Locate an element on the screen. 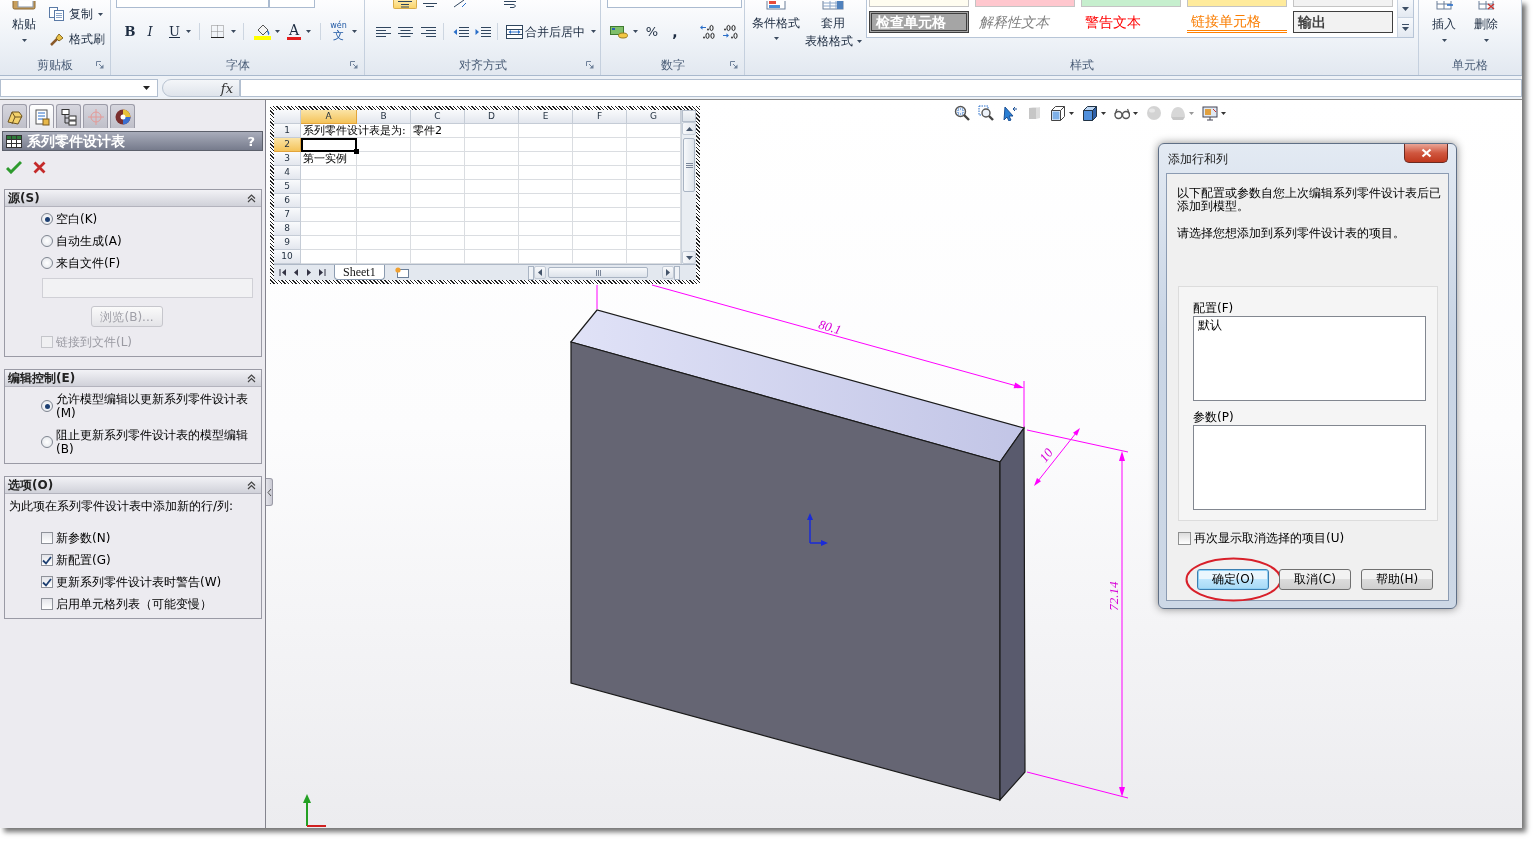 This screenshot has height=842, width=1536. column-header: E is located at coordinates (546, 117).